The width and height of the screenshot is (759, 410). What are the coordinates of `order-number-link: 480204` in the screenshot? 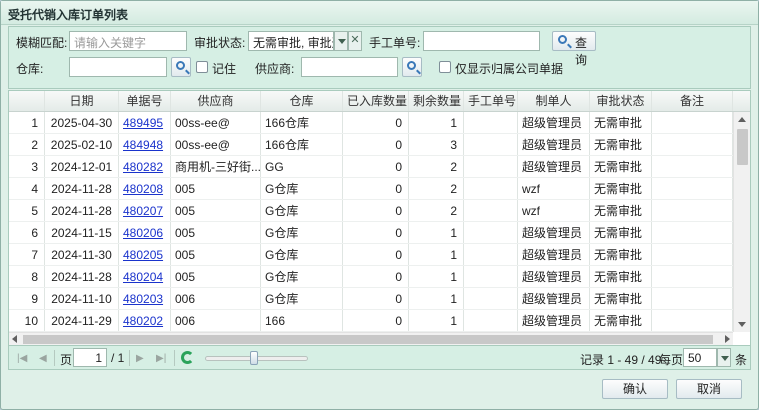 It's located at (145, 276).